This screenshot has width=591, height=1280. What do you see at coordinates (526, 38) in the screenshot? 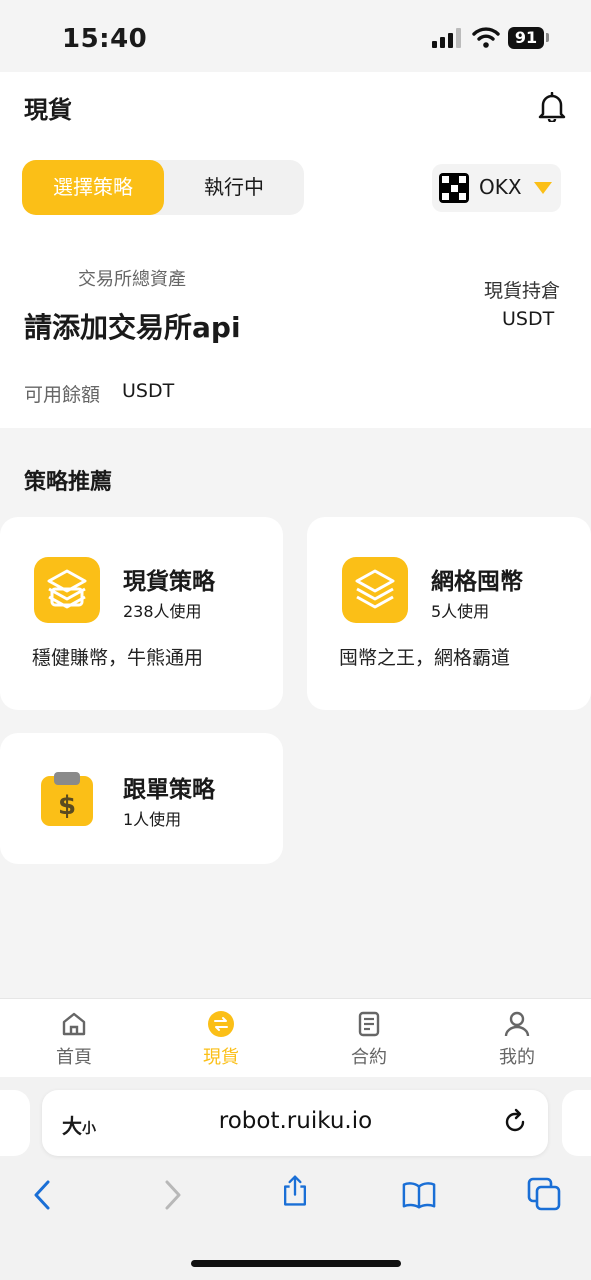
I see `battery-level: 91` at bounding box center [526, 38].